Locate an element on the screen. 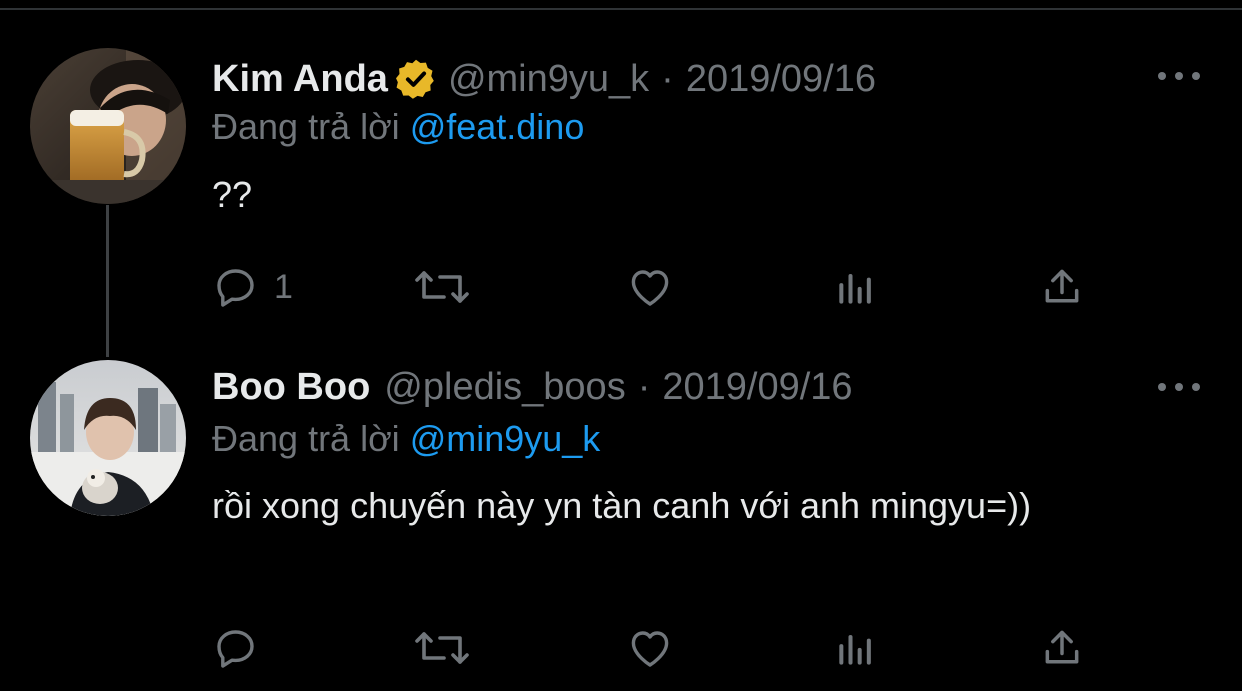 Image resolution: width=1242 pixels, height=691 pixels. user-handle: @min9yu_k is located at coordinates (548, 79).